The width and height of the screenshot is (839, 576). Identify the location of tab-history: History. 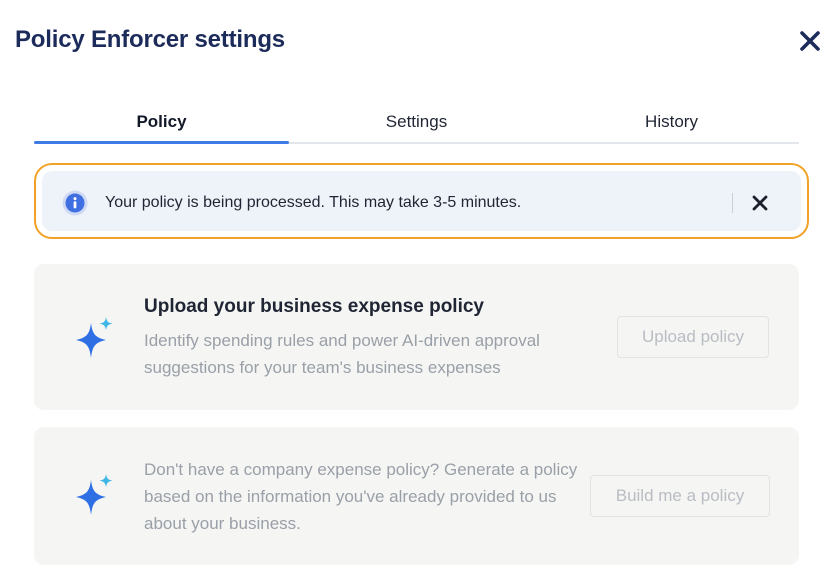
(671, 122).